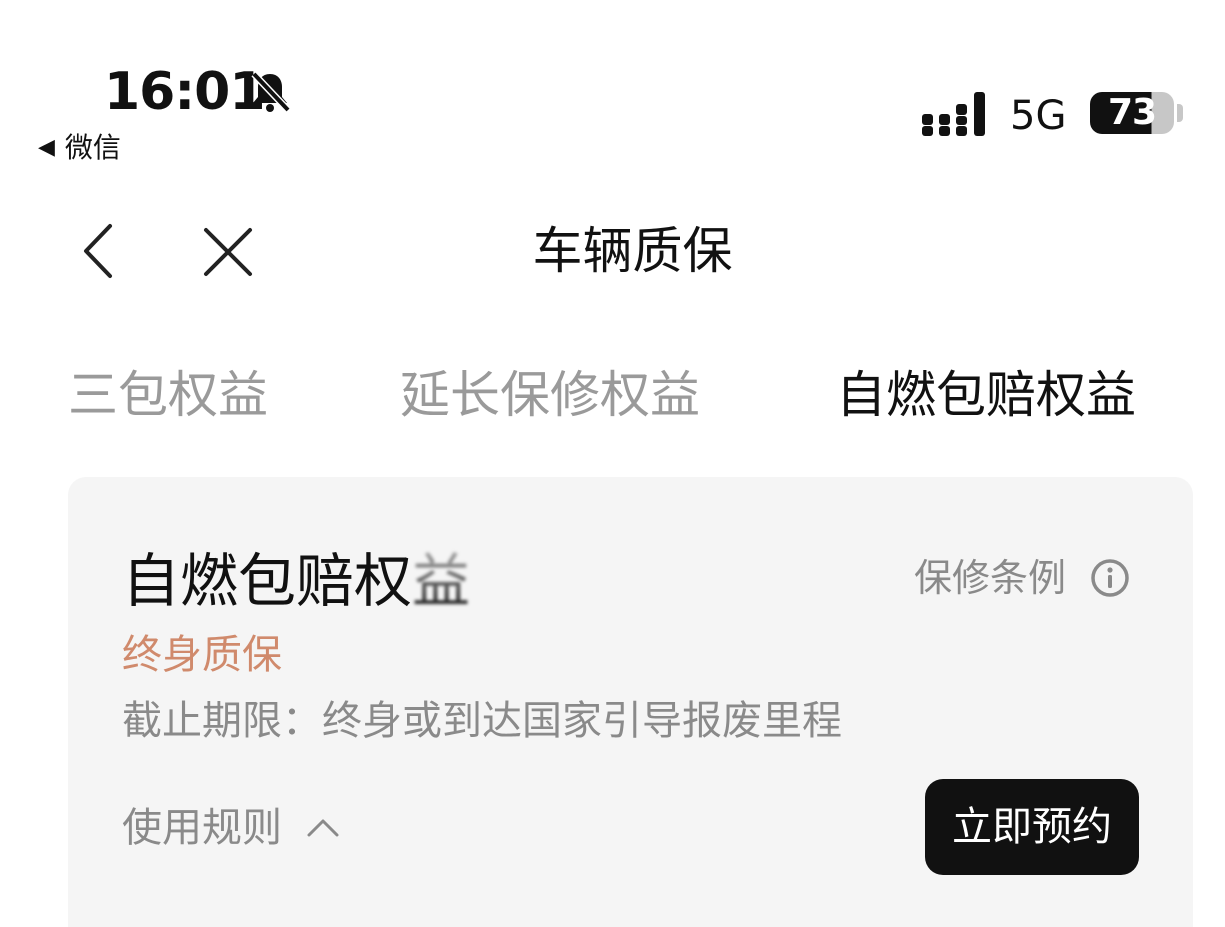 Image resolution: width=1225 pixels, height=927 pixels. I want to click on warranty-policy-label: 保修条例, so click(990, 578).